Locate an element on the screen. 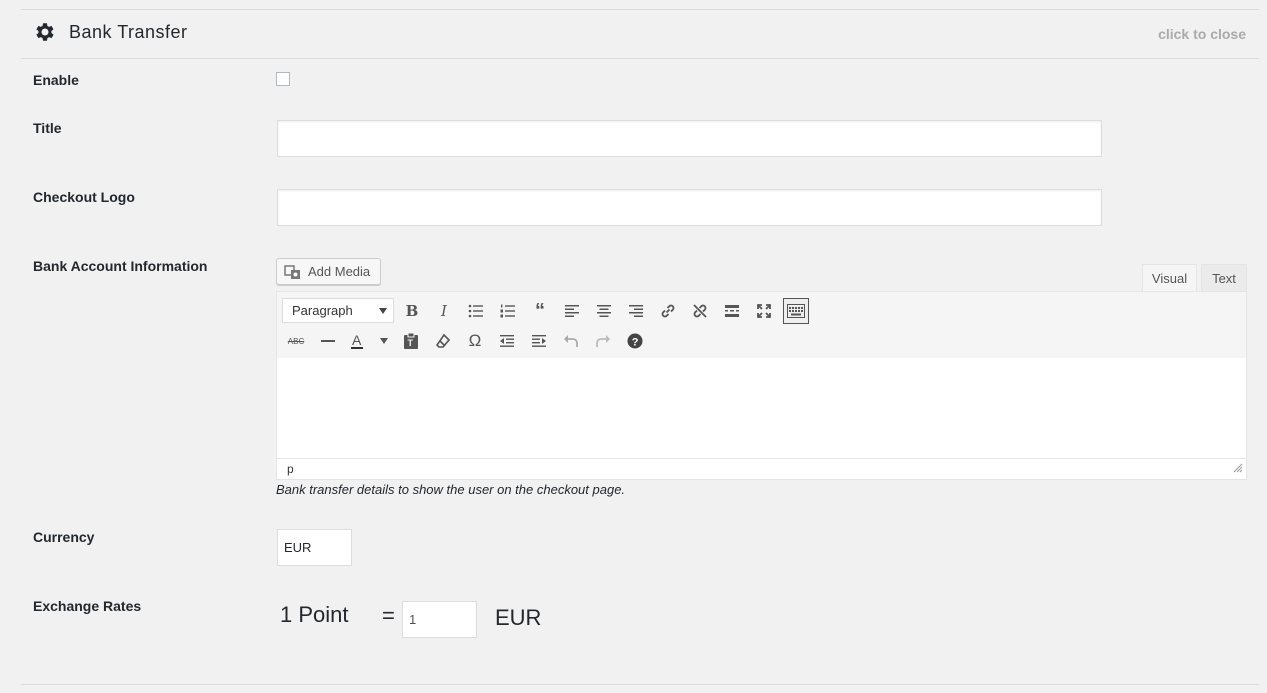 The height and width of the screenshot is (693, 1267). currency-label: Currency is located at coordinates (64, 537).